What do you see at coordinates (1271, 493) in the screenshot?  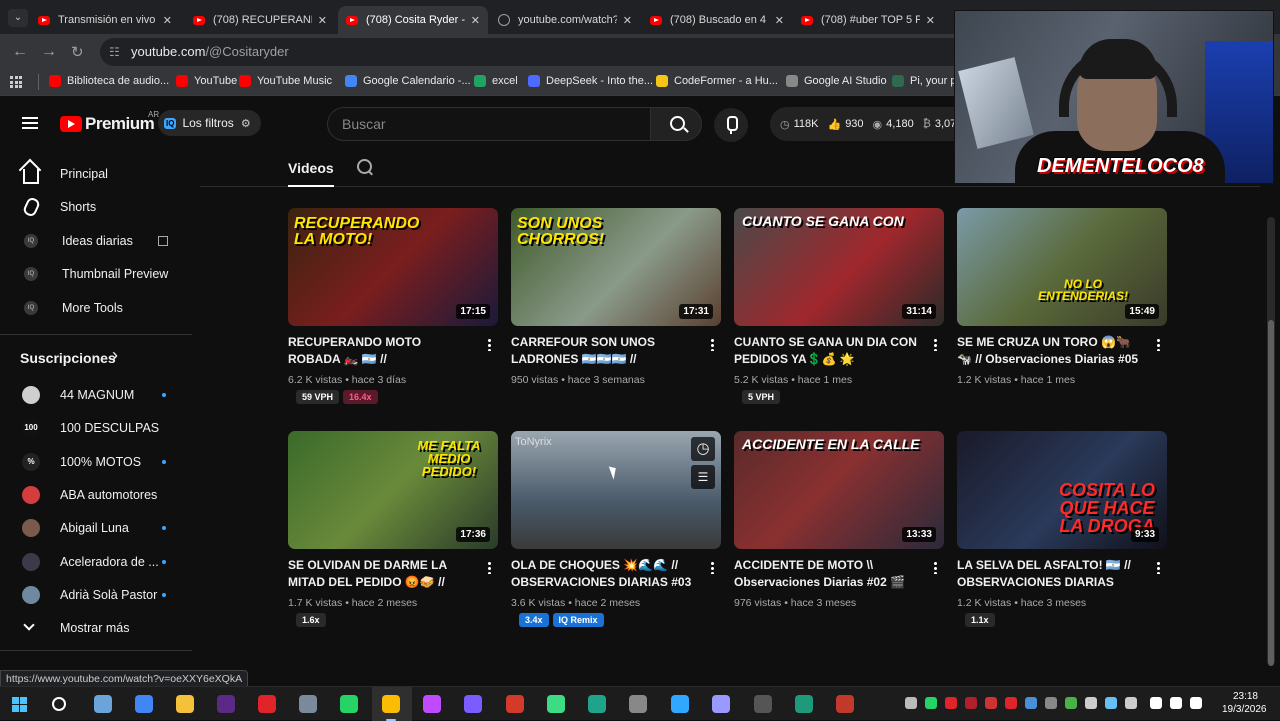 I see `scrollbar-thumb` at bounding box center [1271, 493].